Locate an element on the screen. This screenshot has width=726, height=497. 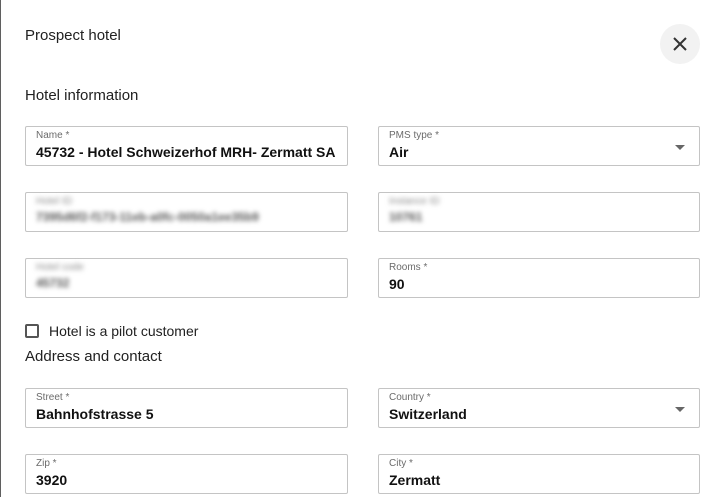
section-title-address-contact: Address and contact is located at coordinates (93, 356).